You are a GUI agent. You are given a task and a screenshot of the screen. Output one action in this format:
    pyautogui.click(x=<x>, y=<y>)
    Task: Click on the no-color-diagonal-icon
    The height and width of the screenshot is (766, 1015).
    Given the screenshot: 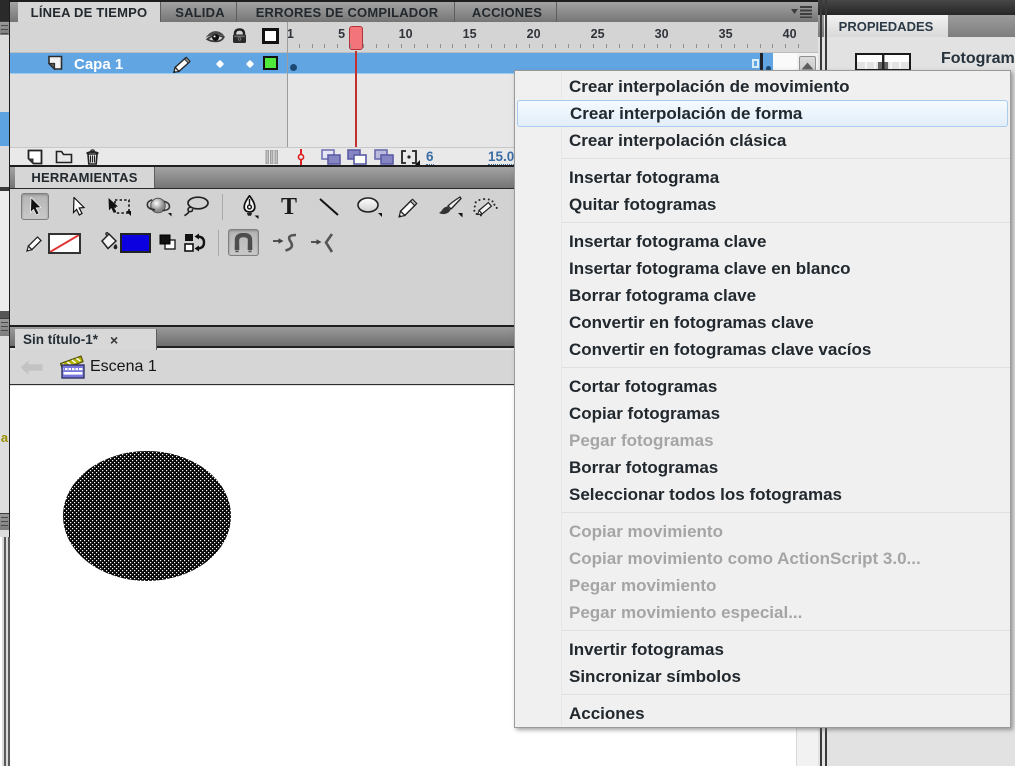 What is the action you would take?
    pyautogui.click(x=64, y=243)
    